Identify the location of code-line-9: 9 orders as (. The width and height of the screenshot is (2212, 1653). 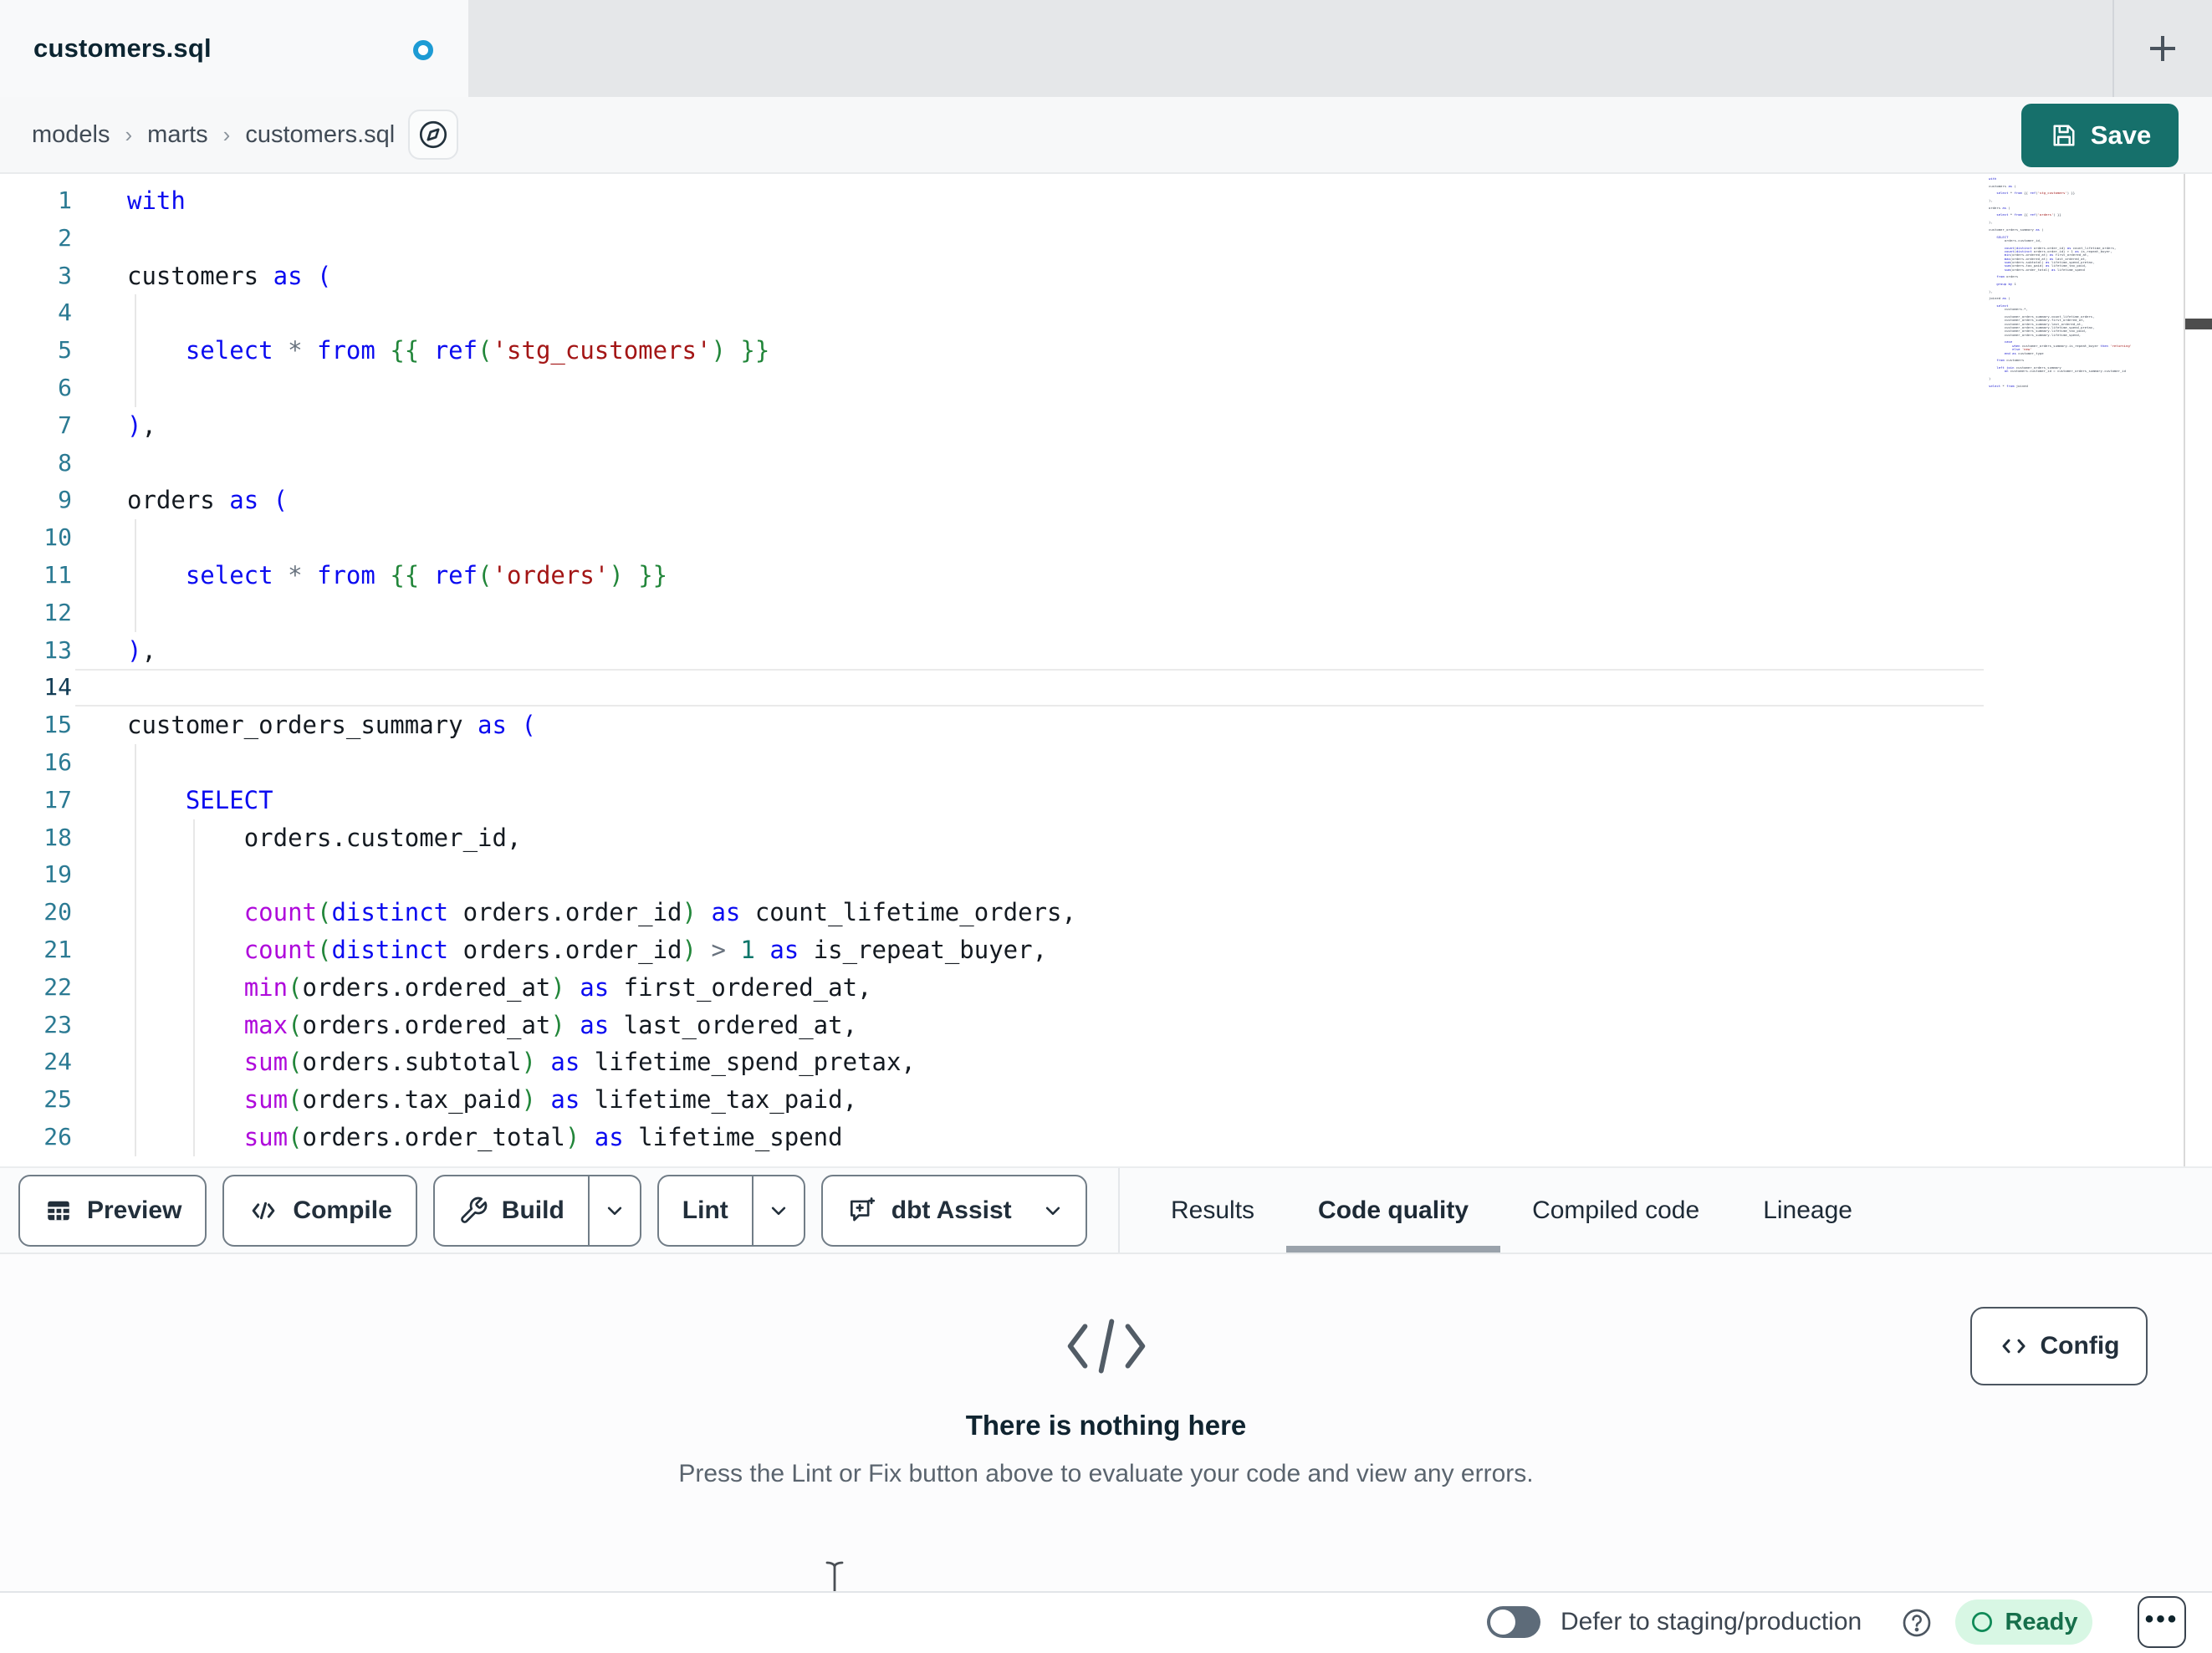
(1106, 500).